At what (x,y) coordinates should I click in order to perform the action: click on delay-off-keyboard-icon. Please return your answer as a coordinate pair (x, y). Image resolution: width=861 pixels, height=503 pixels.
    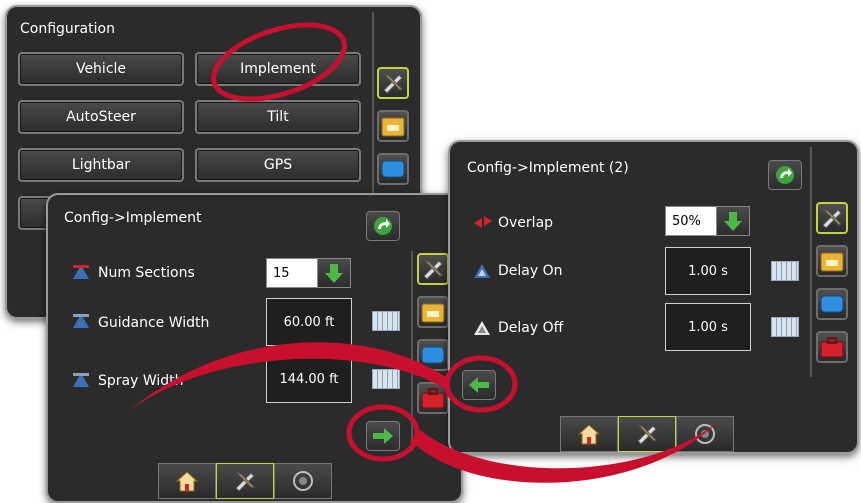
    Looking at the image, I should click on (785, 327).